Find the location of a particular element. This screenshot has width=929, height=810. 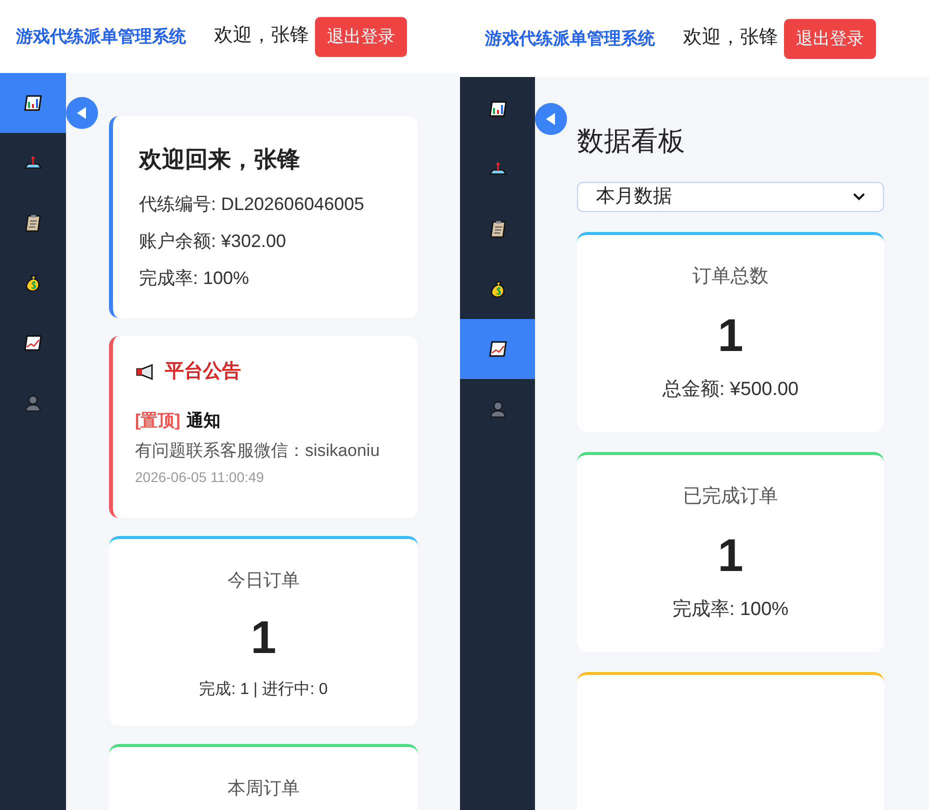

page-title: 数据看板 is located at coordinates (631, 141).